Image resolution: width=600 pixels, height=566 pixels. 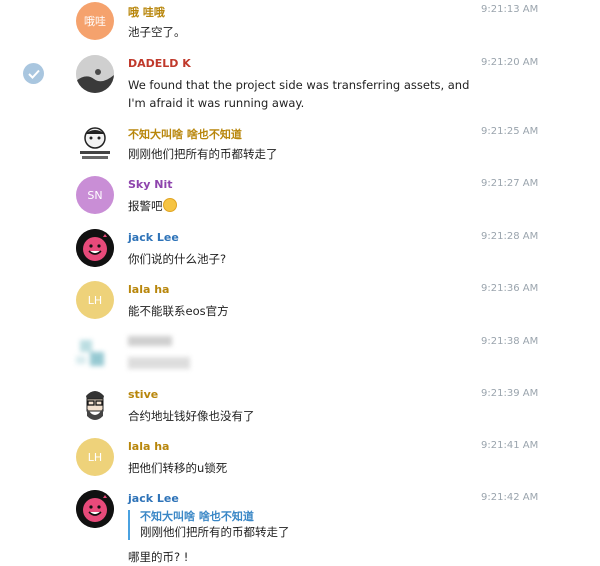 What do you see at coordinates (158, 557) in the screenshot?
I see `message-text: 哪里的币? !` at bounding box center [158, 557].